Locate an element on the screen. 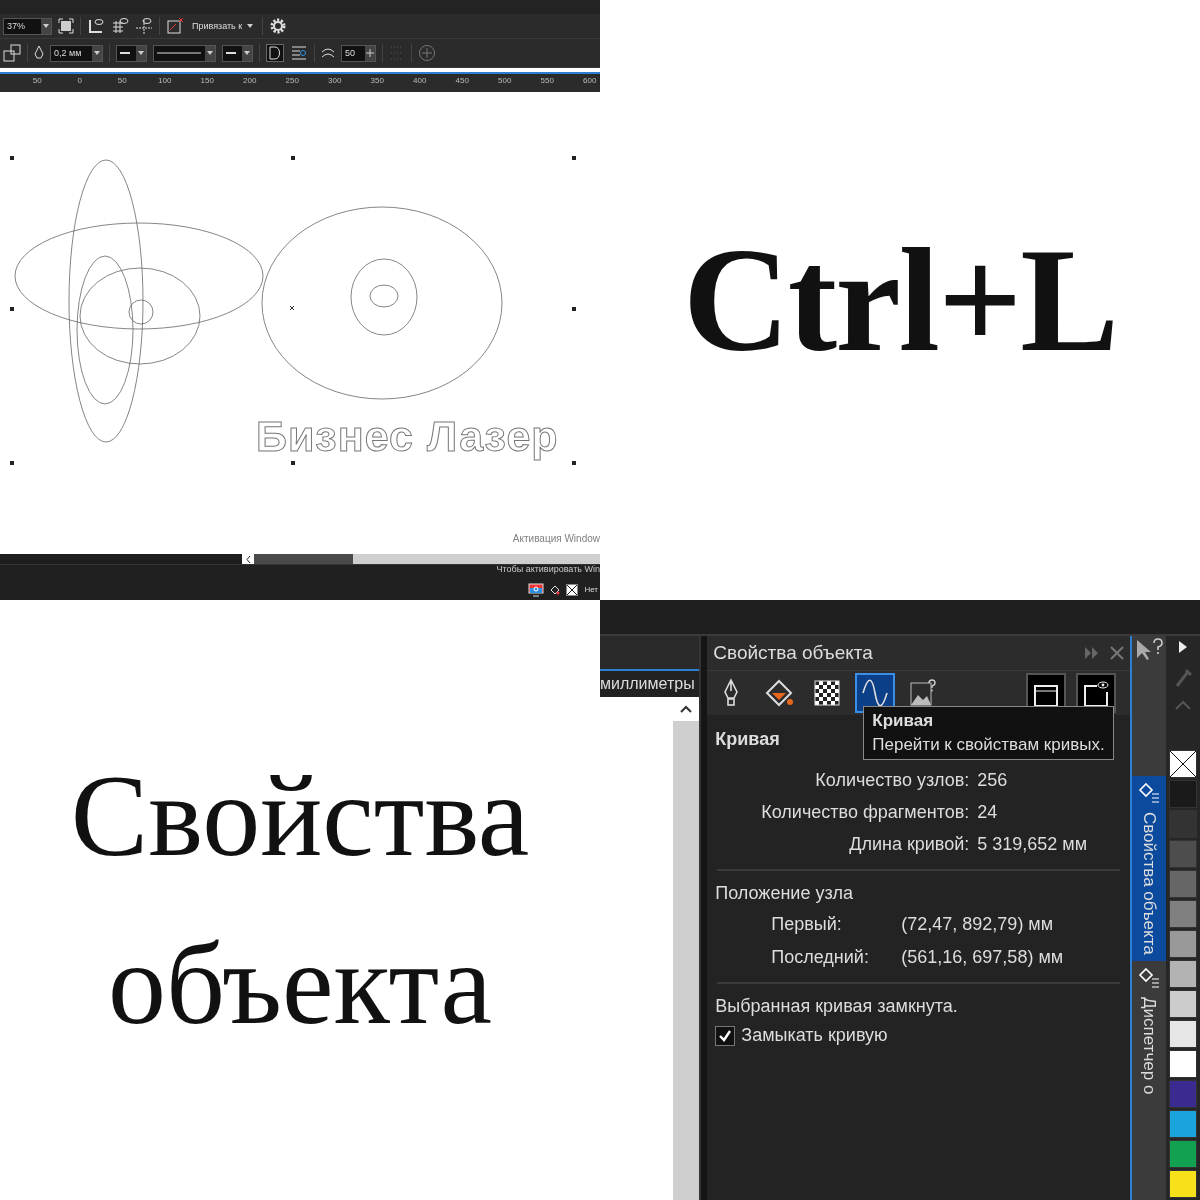 Image resolution: width=1200 pixels, height=1200 pixels. side-tab: Свойства объекта is located at coordinates (1149, 868).